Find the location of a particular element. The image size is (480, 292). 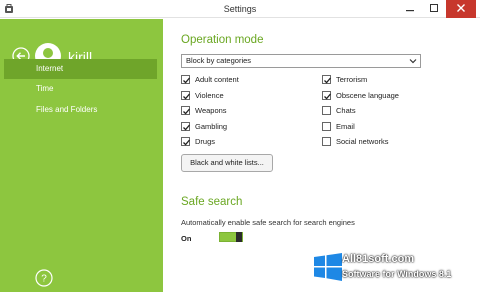

title-bar: Settings is located at coordinates (240, 9).